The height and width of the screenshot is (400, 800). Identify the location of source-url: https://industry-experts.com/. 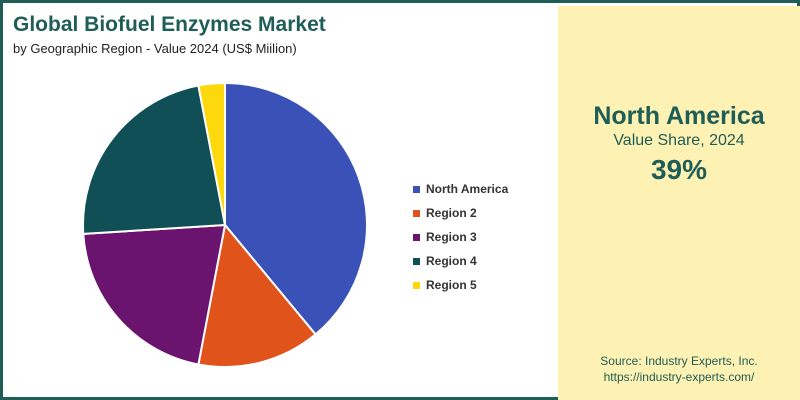
(679, 377).